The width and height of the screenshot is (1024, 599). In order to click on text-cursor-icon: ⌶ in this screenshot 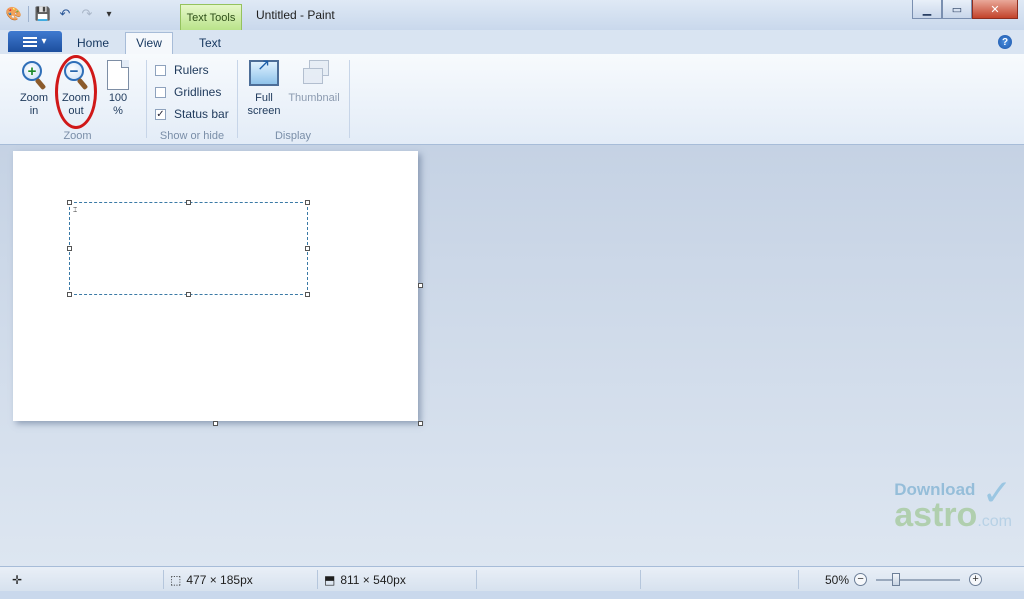, I will do `click(75, 210)`.